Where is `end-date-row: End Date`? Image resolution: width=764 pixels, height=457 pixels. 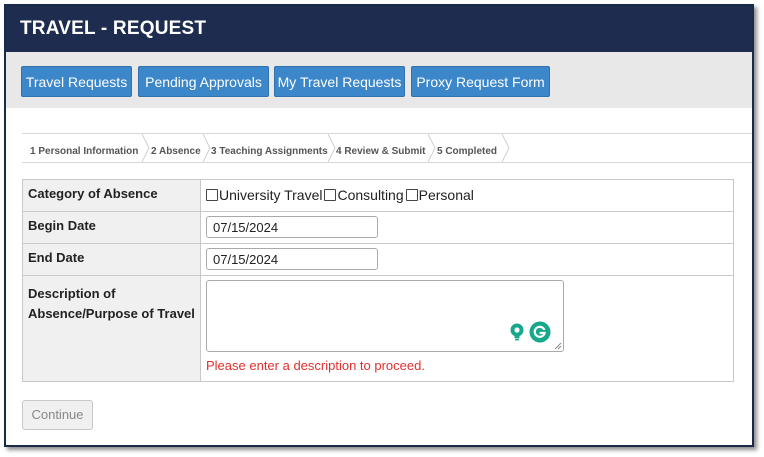 end-date-row: End Date is located at coordinates (378, 259).